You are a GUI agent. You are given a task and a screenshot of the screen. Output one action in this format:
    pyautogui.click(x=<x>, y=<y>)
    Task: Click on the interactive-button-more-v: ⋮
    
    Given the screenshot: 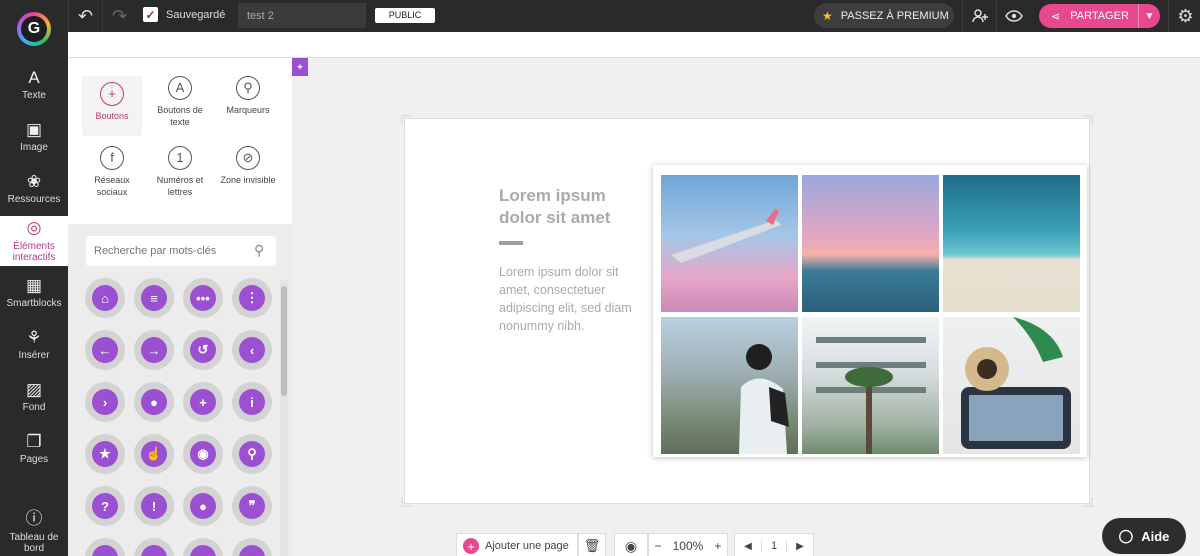 What is the action you would take?
    pyautogui.click(x=252, y=298)
    